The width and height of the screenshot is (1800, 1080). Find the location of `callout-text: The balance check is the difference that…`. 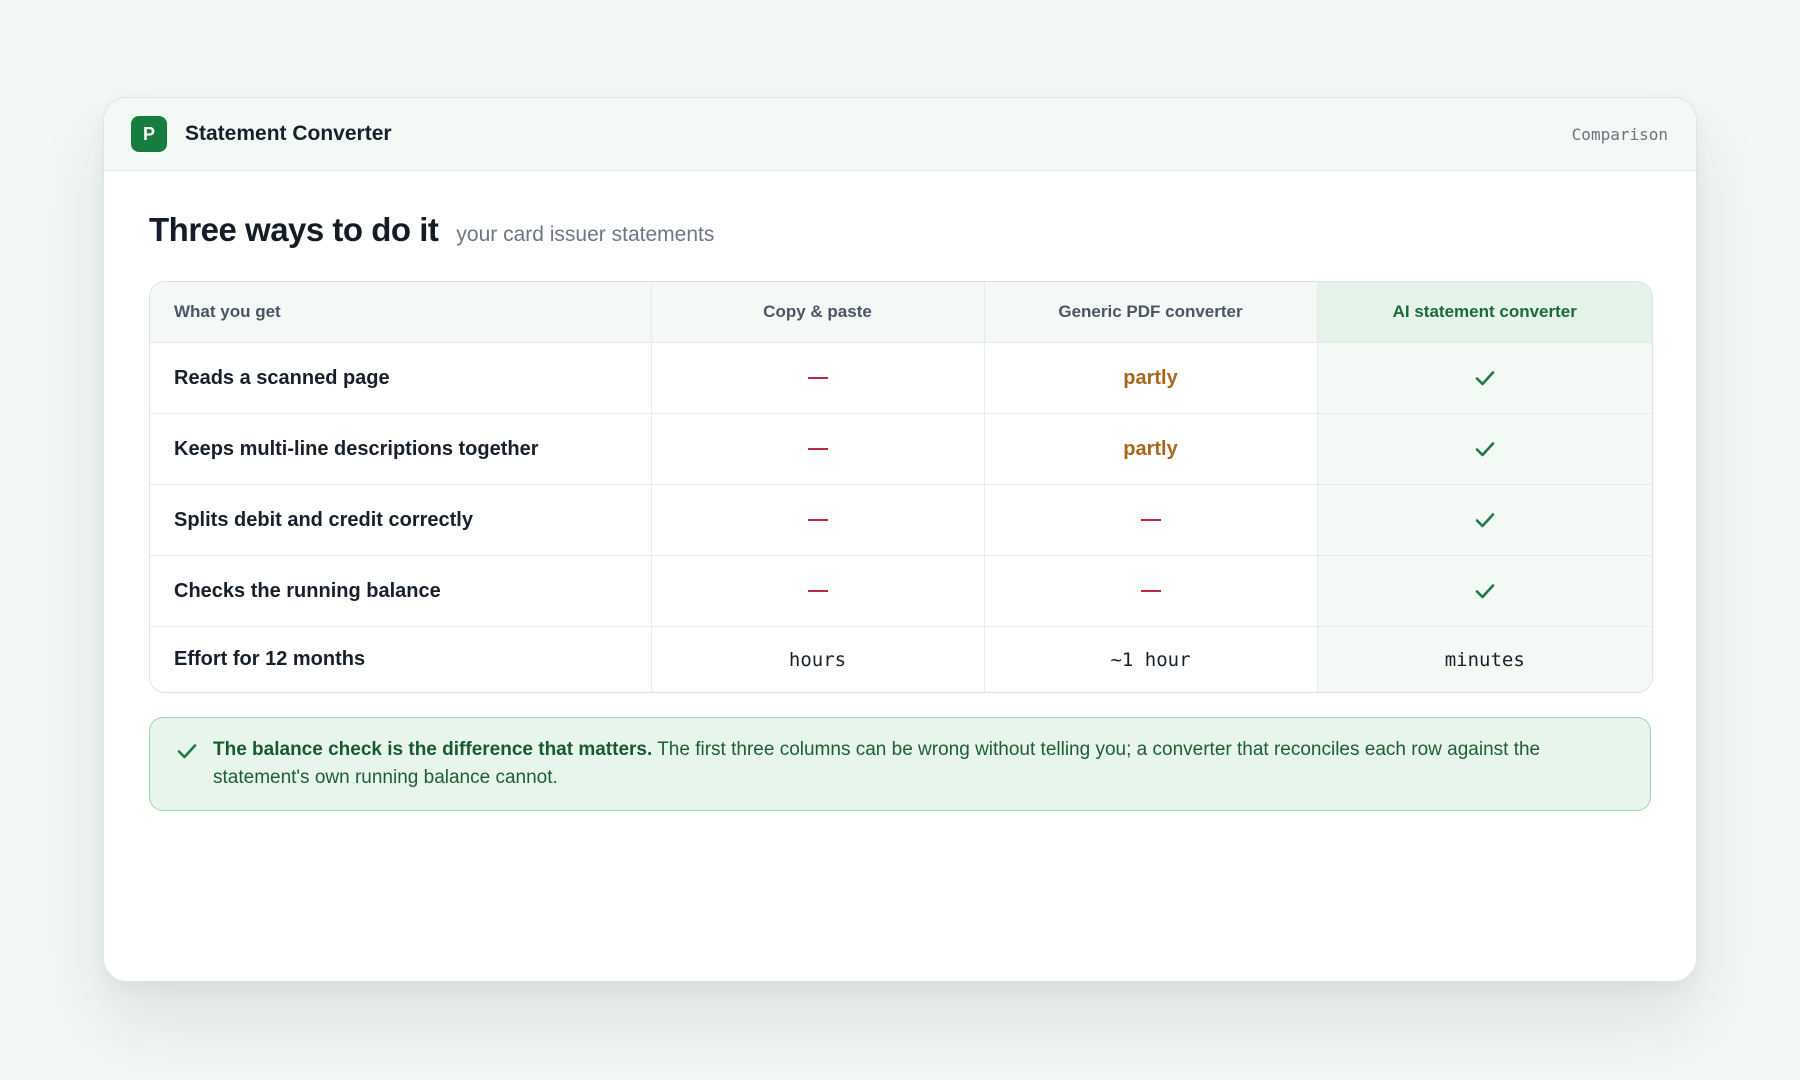

callout-text: The balance check is the difference that… is located at coordinates (916, 764).